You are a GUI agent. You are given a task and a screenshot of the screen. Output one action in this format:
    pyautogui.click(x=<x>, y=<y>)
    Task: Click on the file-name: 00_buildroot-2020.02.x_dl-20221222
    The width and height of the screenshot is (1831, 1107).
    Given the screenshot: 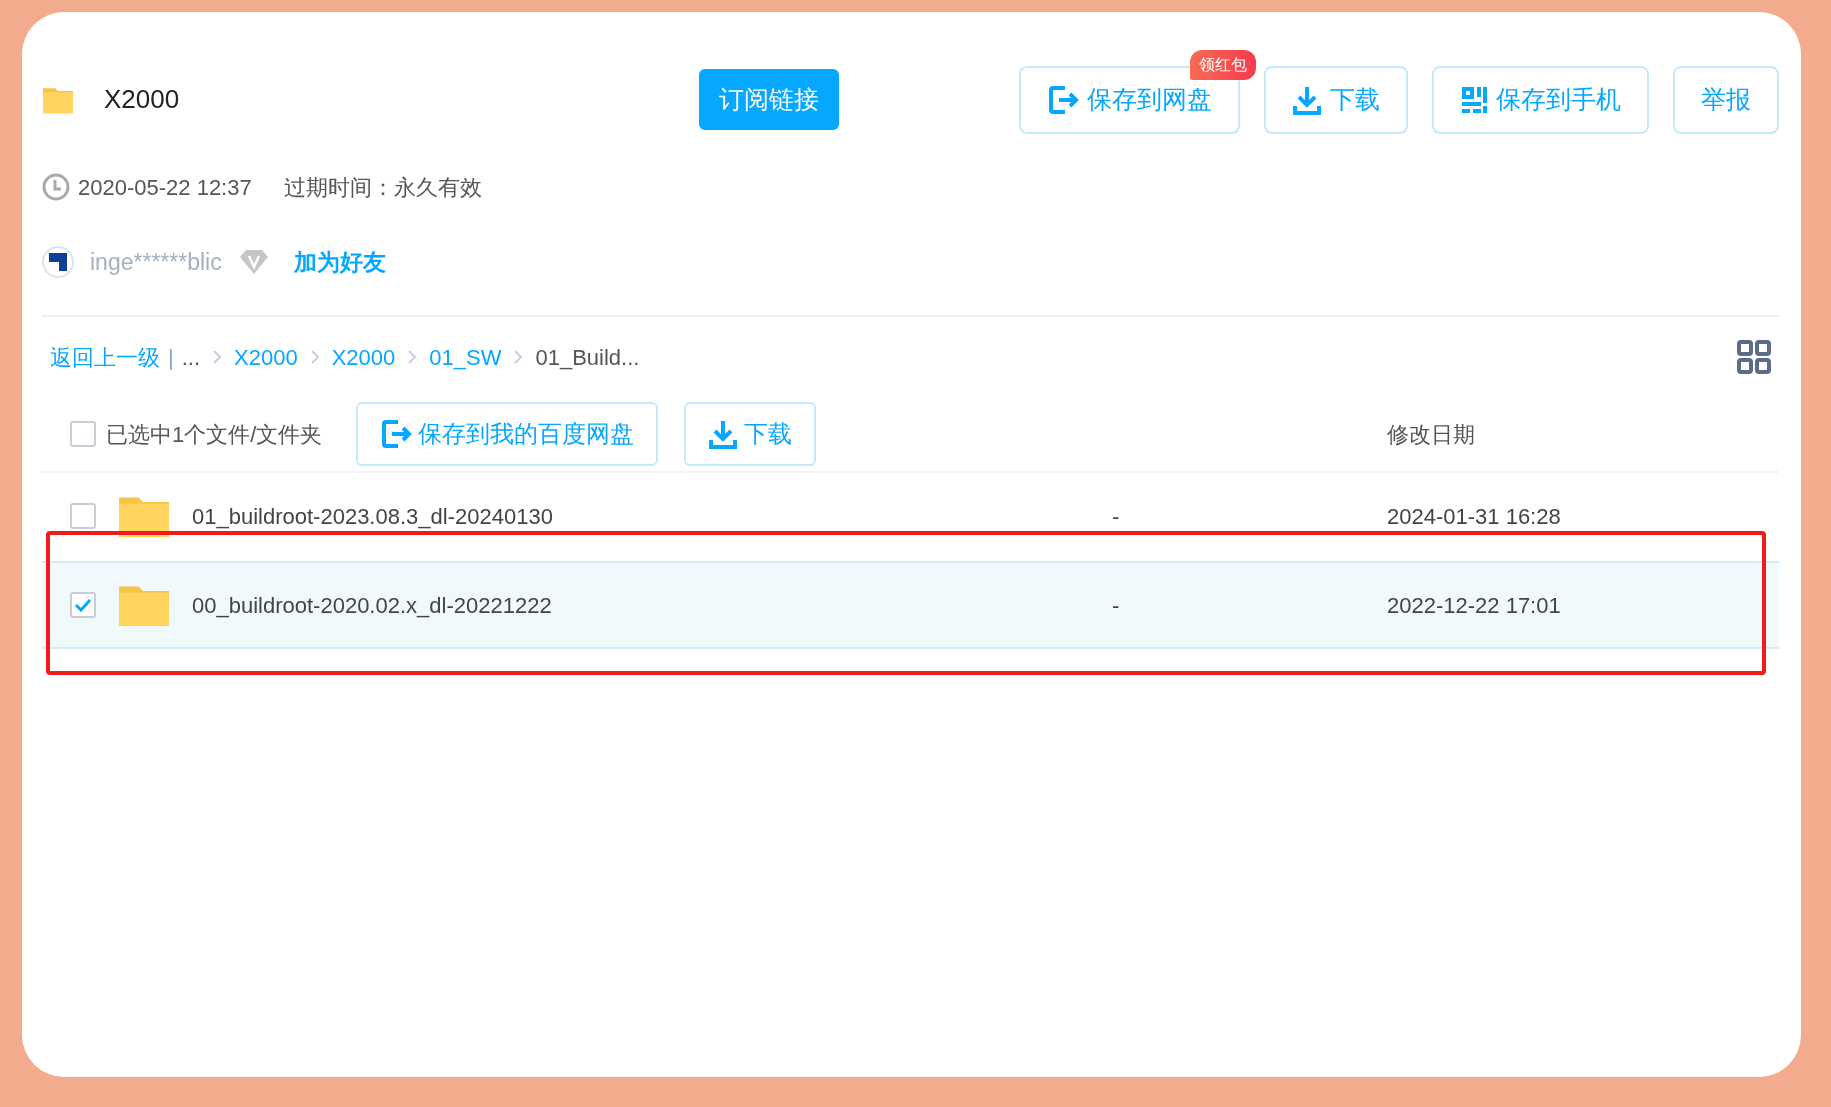 What is the action you would take?
    pyautogui.click(x=372, y=605)
    